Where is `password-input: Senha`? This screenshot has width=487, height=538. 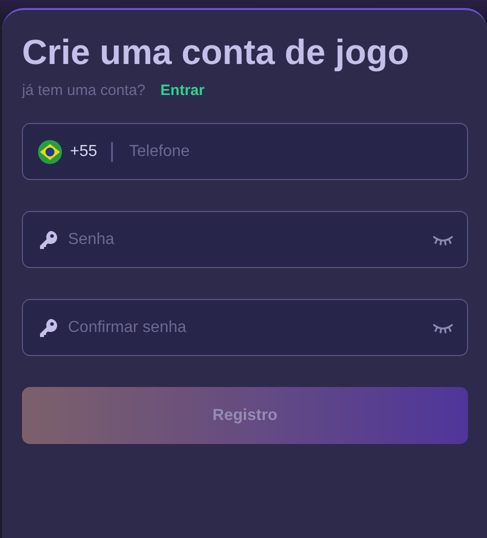
password-input: Senha is located at coordinates (245, 240).